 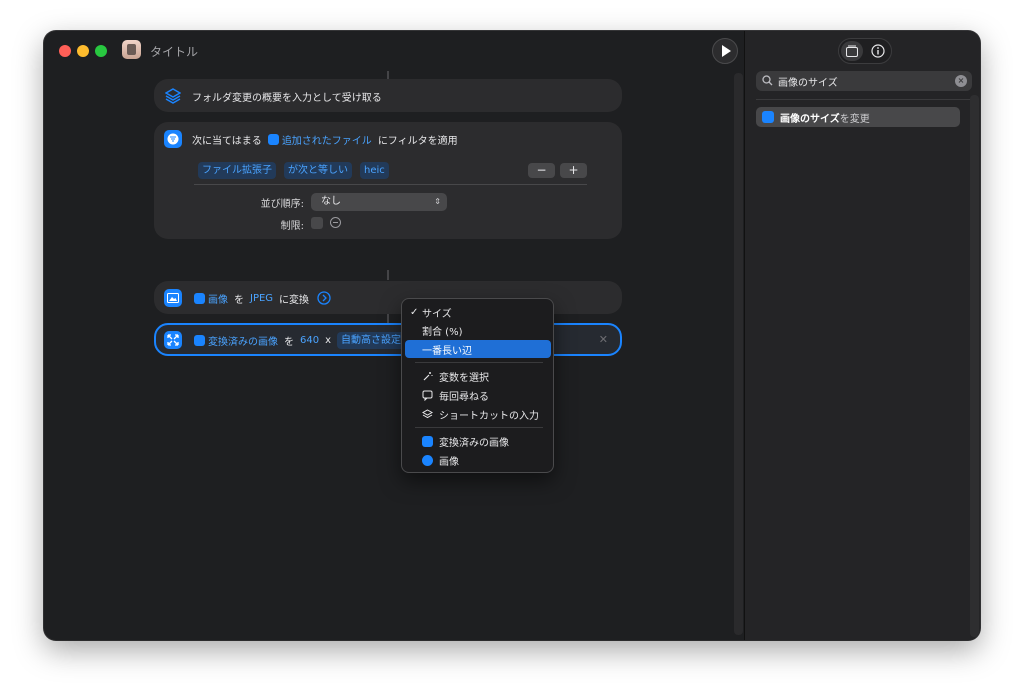 What do you see at coordinates (417, 141) in the screenshot?
I see `action-suffix: にフィルタを適用` at bounding box center [417, 141].